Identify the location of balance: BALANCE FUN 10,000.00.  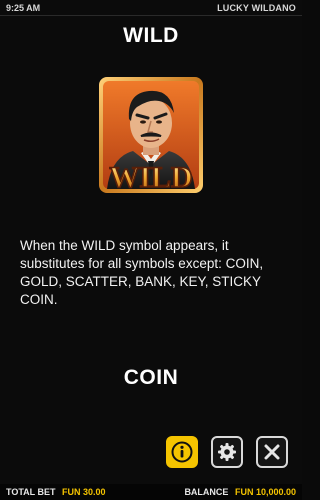
(240, 492).